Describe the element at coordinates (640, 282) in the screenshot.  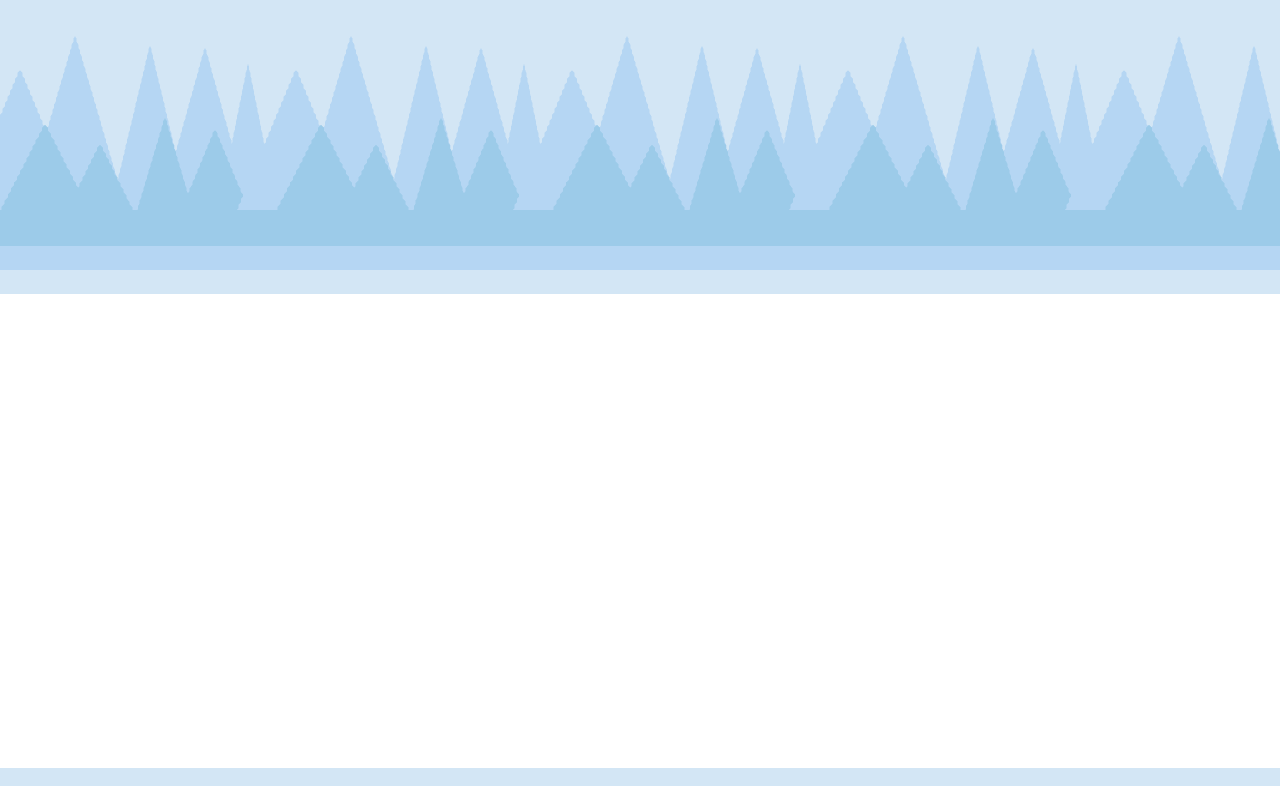
I see `ground-band-bottom` at that location.